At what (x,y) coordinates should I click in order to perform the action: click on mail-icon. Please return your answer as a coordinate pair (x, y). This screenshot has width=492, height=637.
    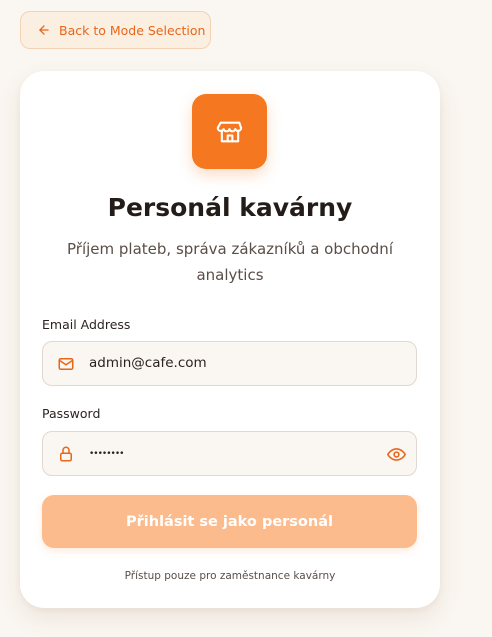
    Looking at the image, I should click on (66, 364).